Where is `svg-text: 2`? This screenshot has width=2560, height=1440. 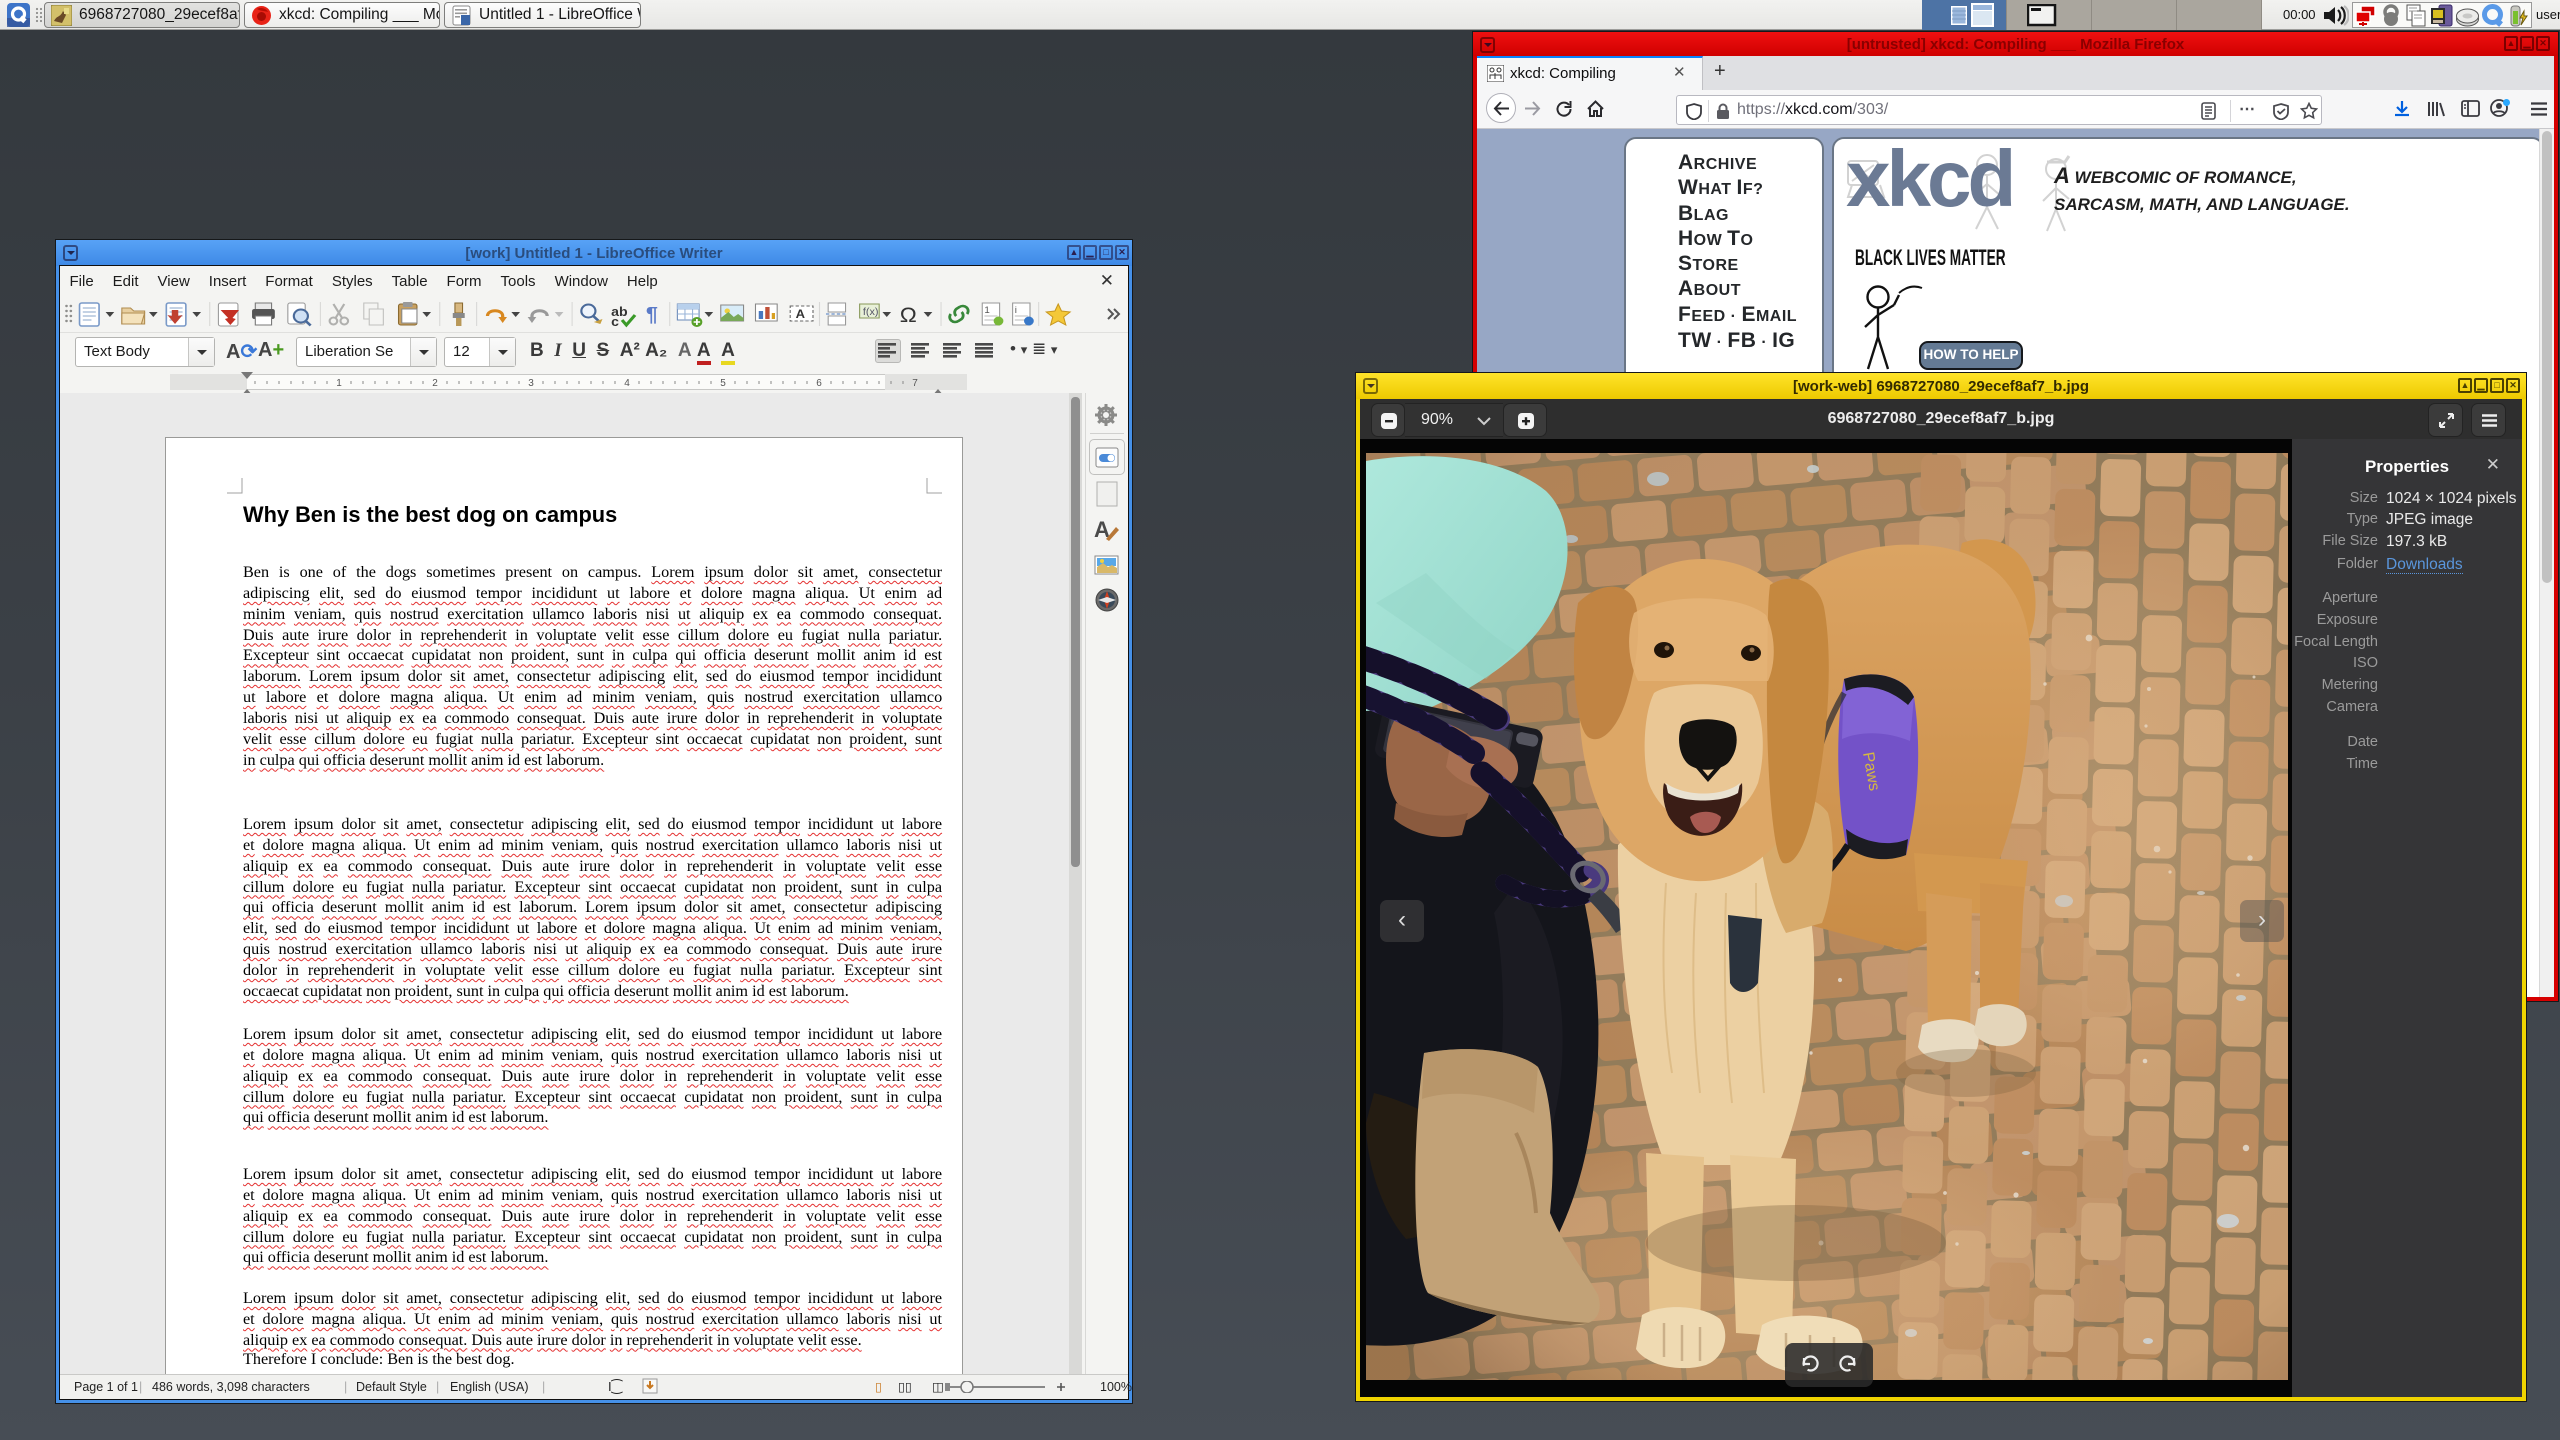
svg-text: 2 is located at coordinates (435, 383).